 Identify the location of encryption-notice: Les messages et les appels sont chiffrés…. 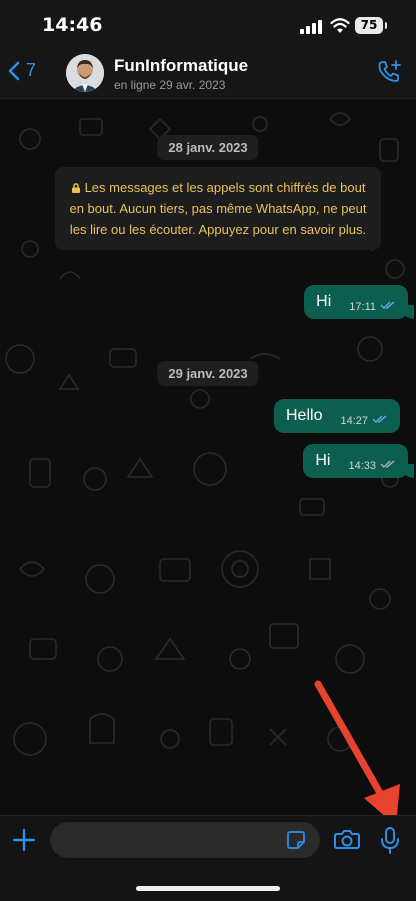
(218, 208).